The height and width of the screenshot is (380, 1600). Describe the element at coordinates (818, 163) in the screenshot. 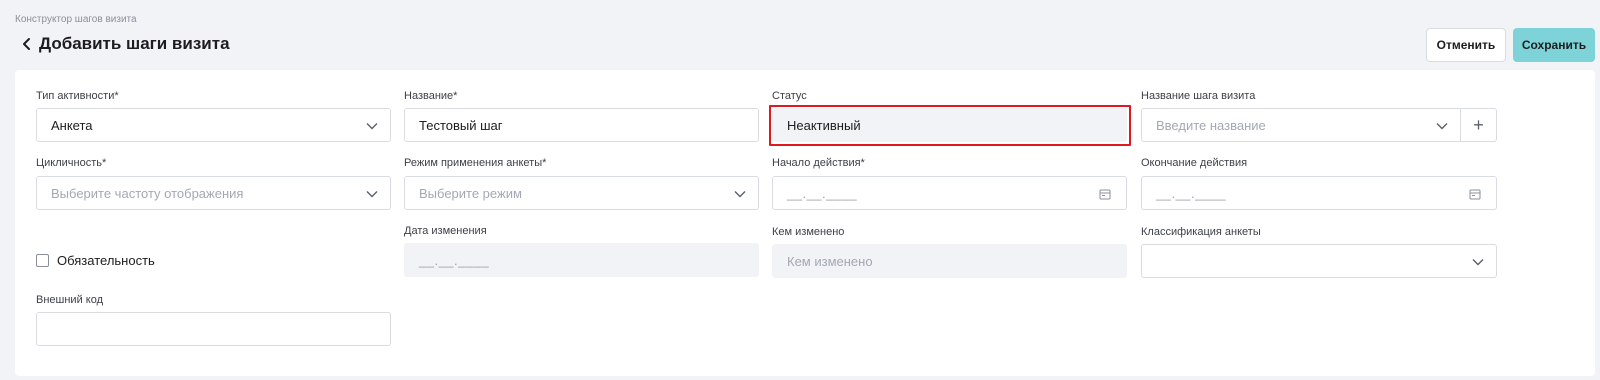

I see `start-date-label: Начало действия*` at that location.